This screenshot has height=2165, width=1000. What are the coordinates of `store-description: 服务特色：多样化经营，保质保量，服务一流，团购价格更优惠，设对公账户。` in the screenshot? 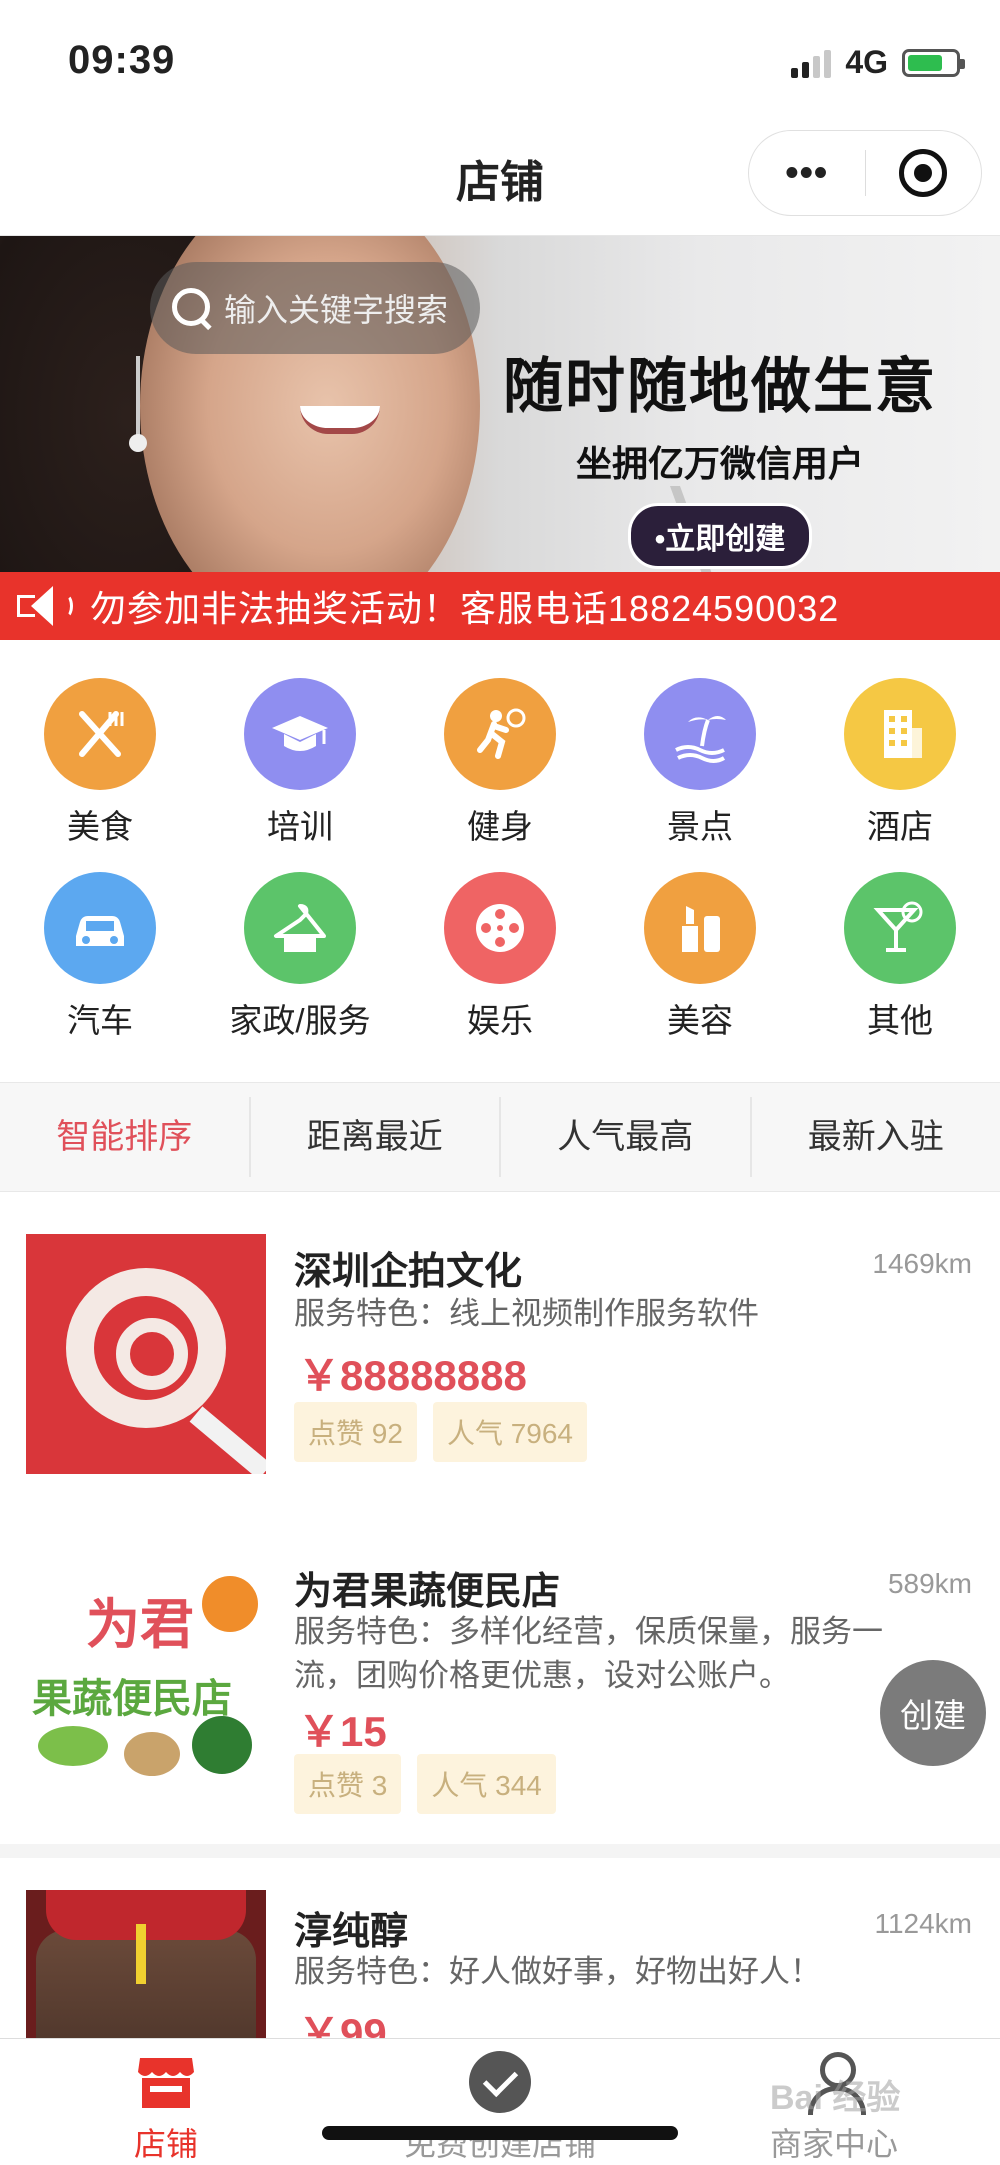 It's located at (588, 1653).